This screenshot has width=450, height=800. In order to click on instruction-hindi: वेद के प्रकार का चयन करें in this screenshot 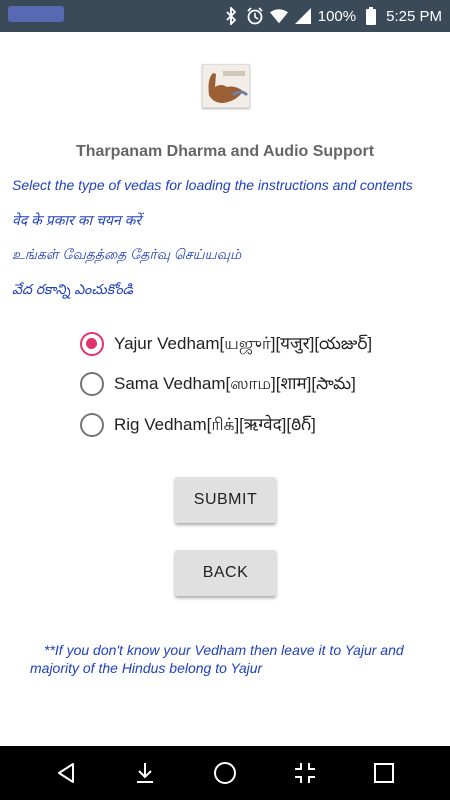, I will do `click(77, 220)`.